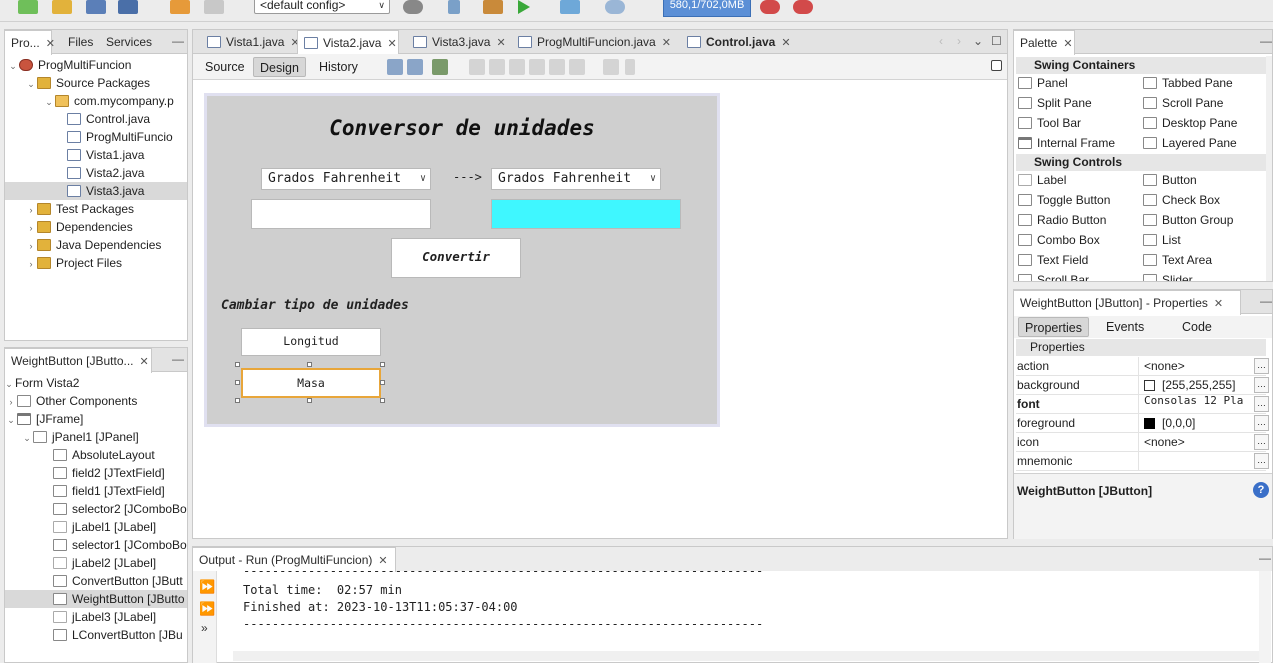 This screenshot has width=1273, height=663. What do you see at coordinates (577, 67) in the screenshot?
I see `align-middle-icon` at bounding box center [577, 67].